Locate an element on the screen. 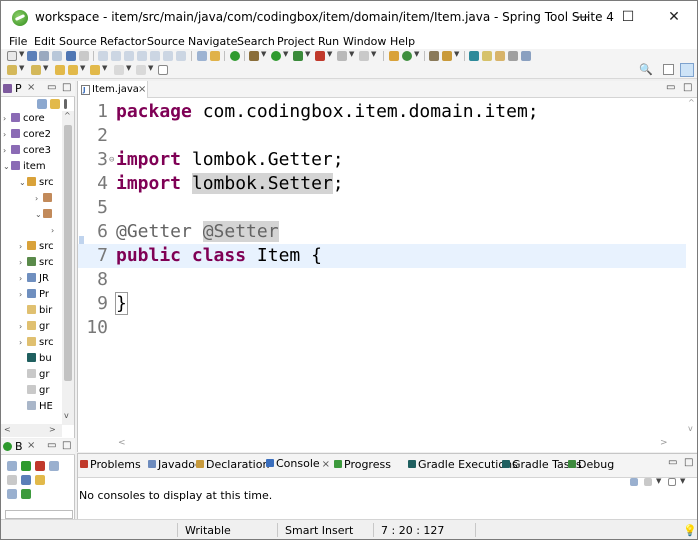 This screenshot has height=540, width=698. tree-item: bu is located at coordinates (39, 361).